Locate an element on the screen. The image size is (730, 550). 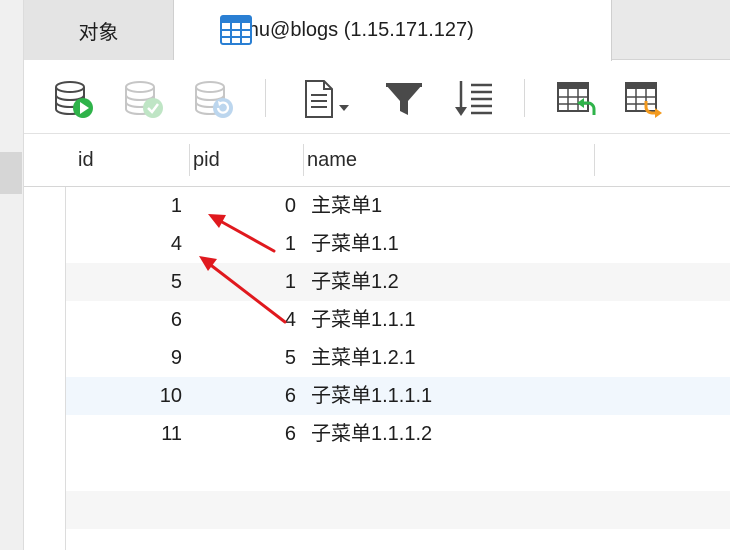
cell-name: 子菜单1.1.1.1 is located at coordinates (461, 396).